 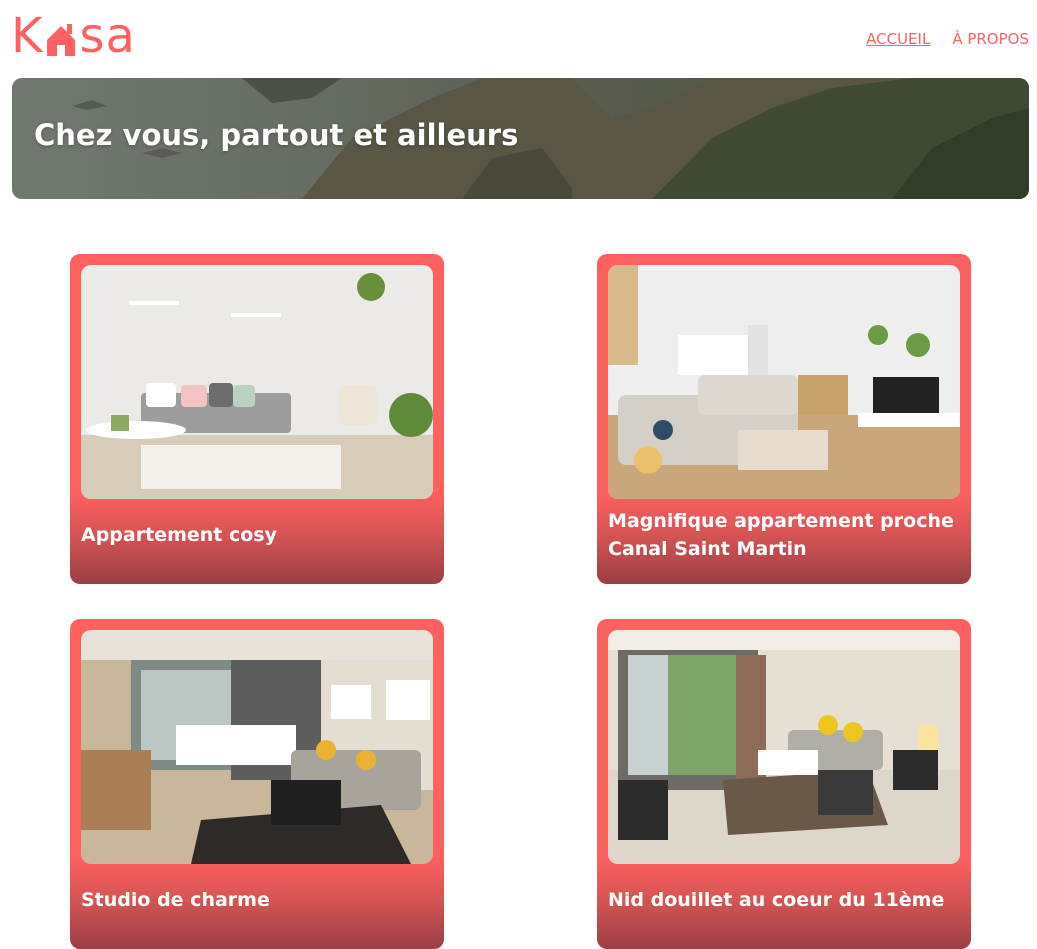 What do you see at coordinates (276, 135) in the screenshot?
I see `banner-title: Chez vous, partout et ailleurs` at bounding box center [276, 135].